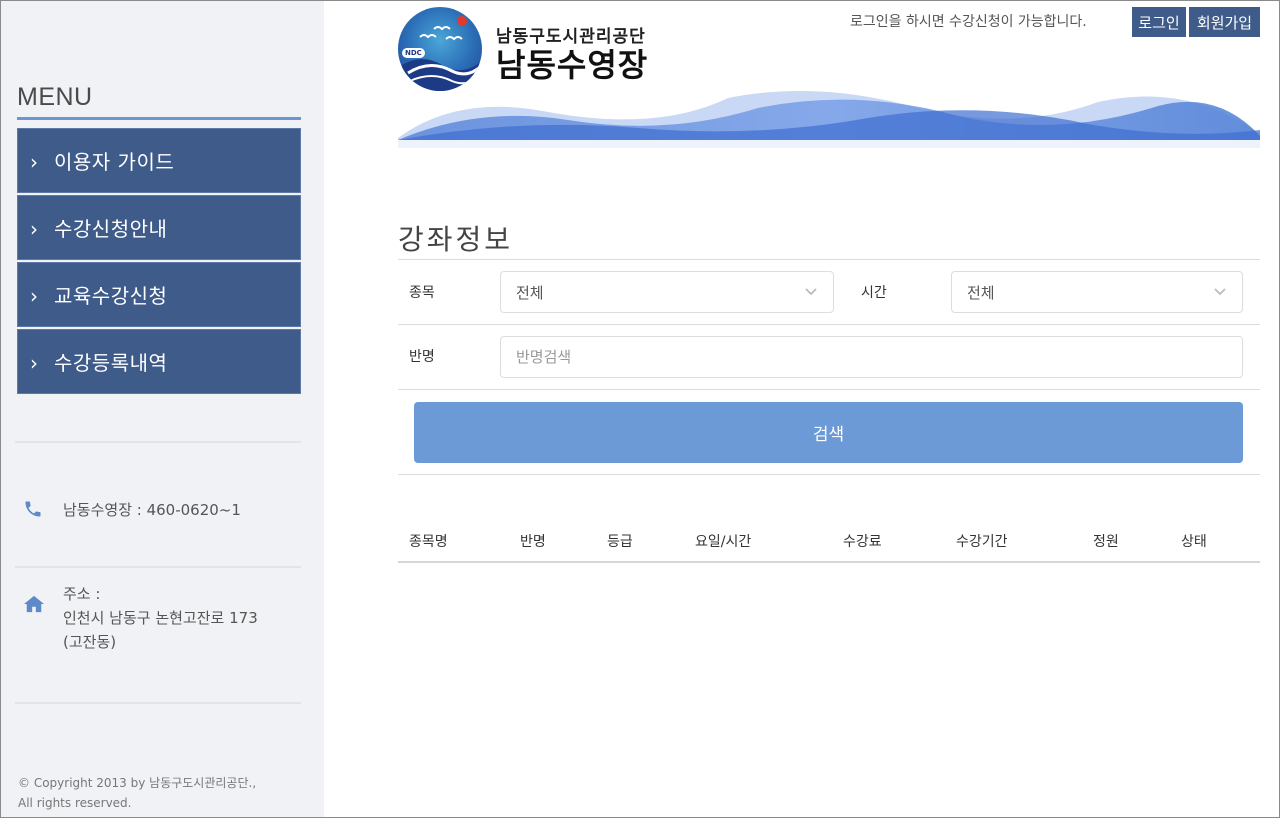  I want to click on menu-list: › 이용자 가이드 › 수강신청안내 › 교육수강신청 › 수강등록내역, so click(159, 262).